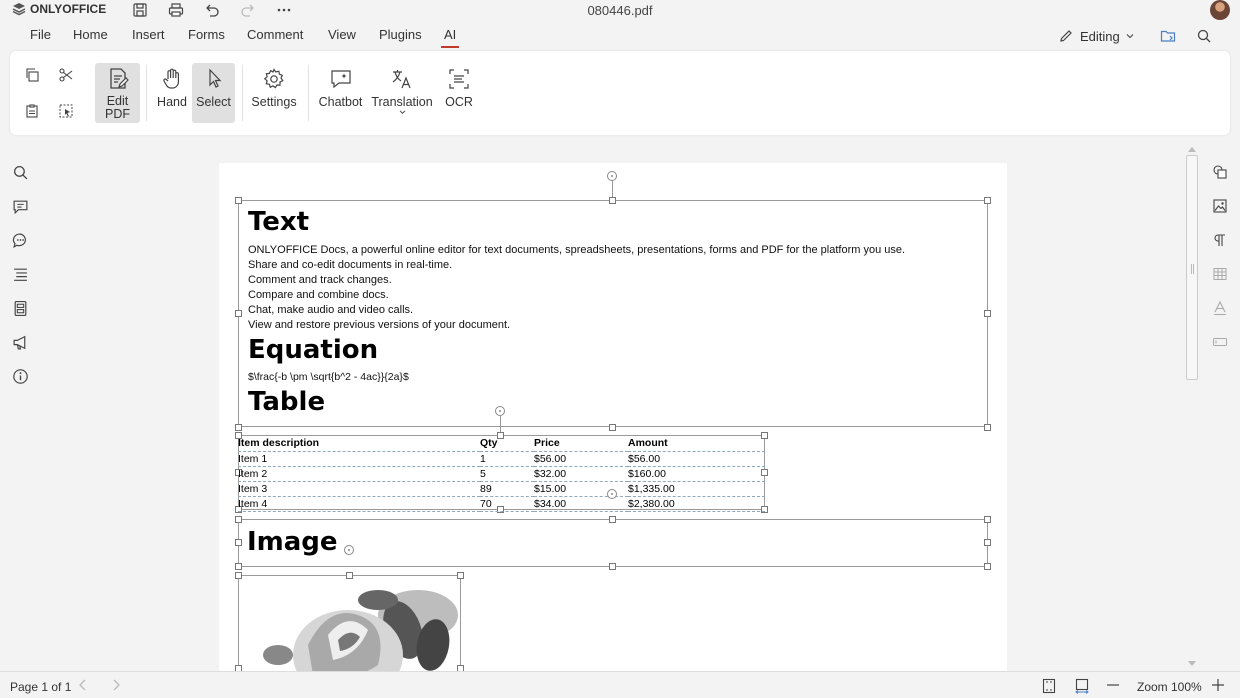 This screenshot has width=1240, height=698. Describe the element at coordinates (117, 93) in the screenshot. I see `edit-pdf-button: Edit PDF` at that location.